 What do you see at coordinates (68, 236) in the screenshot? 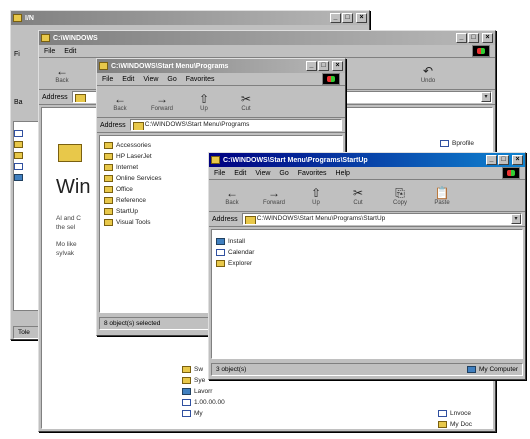
I see `description: Al and C the sel Mo like sylvak` at bounding box center [68, 236].